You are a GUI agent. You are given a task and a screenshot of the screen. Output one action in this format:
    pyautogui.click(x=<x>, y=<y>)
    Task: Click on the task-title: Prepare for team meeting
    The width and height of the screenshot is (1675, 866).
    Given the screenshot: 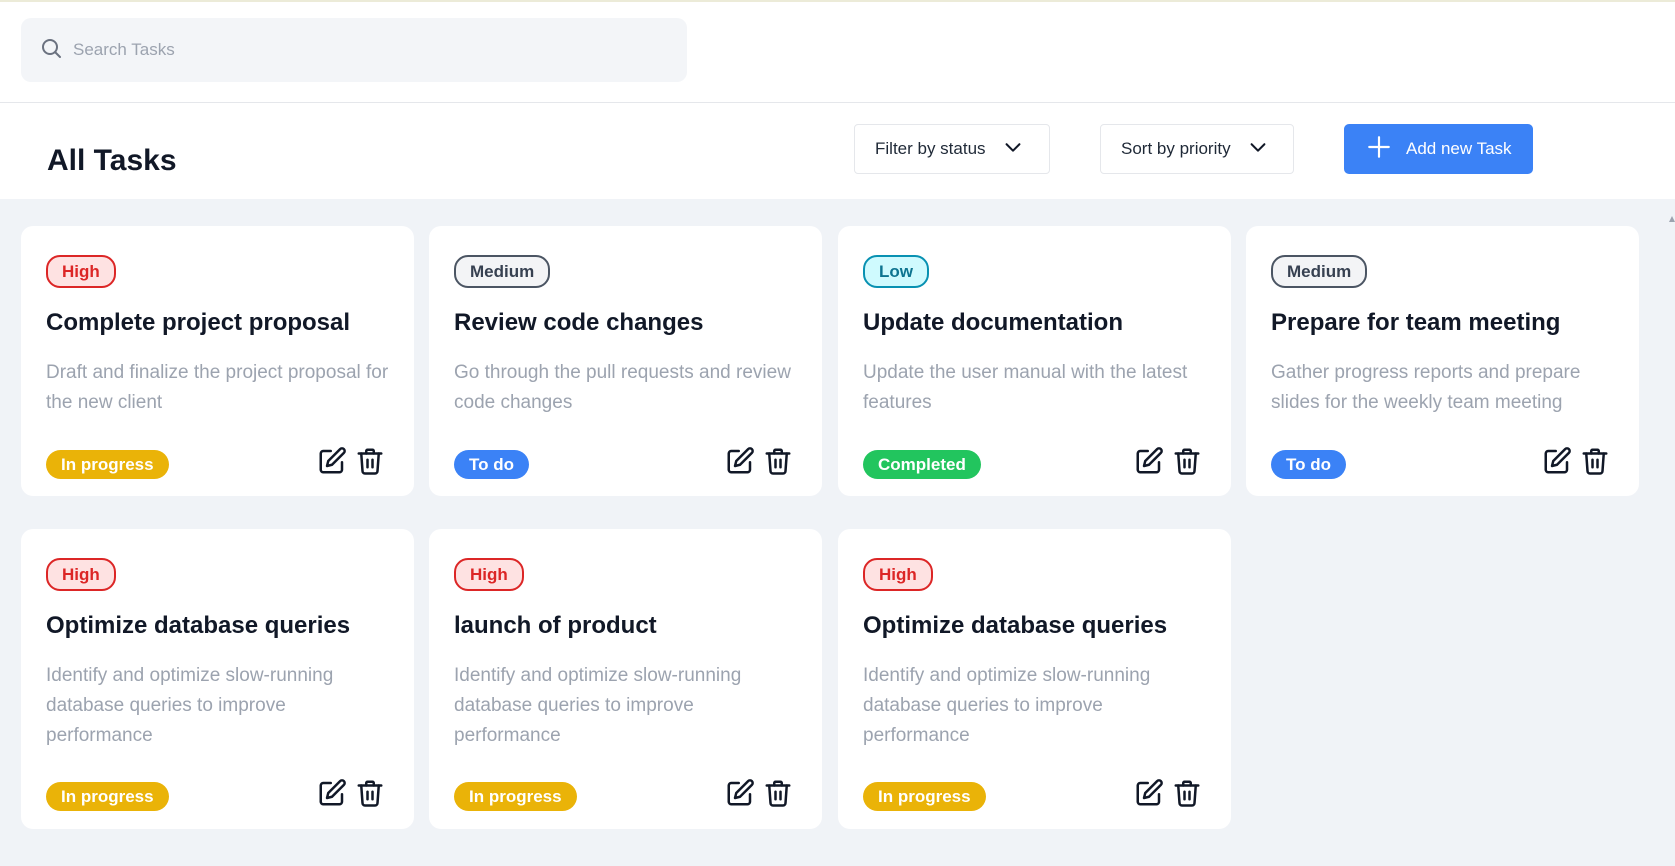 What is the action you would take?
    pyautogui.click(x=1416, y=322)
    